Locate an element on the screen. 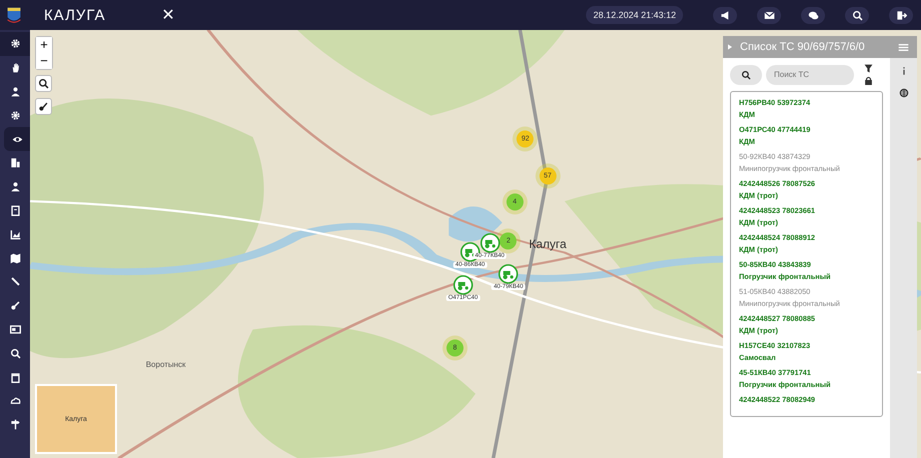  megaphone-button is located at coordinates (725, 15).